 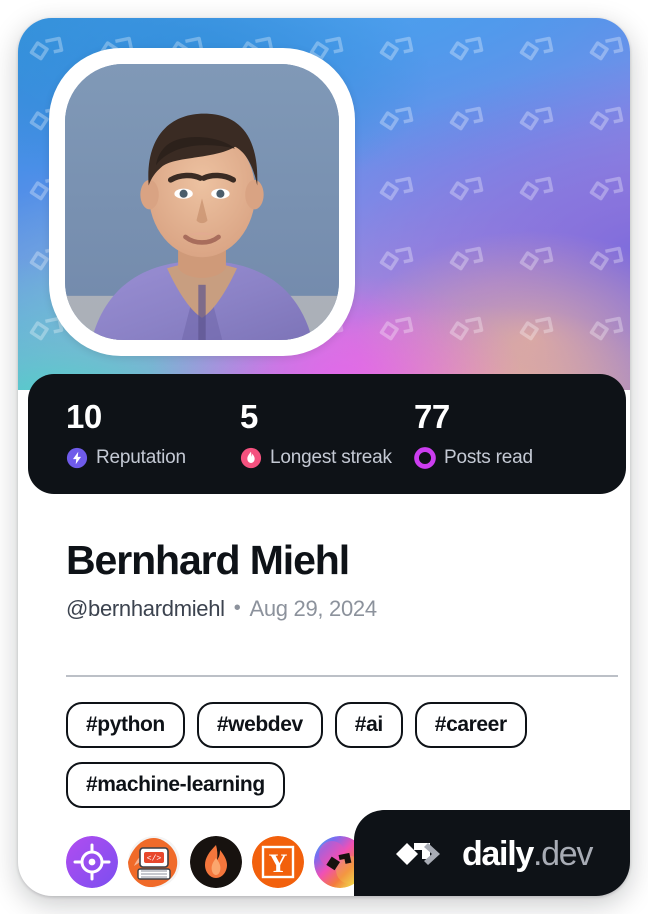 What do you see at coordinates (368, 725) in the screenshot?
I see `tag-item: #ai` at bounding box center [368, 725].